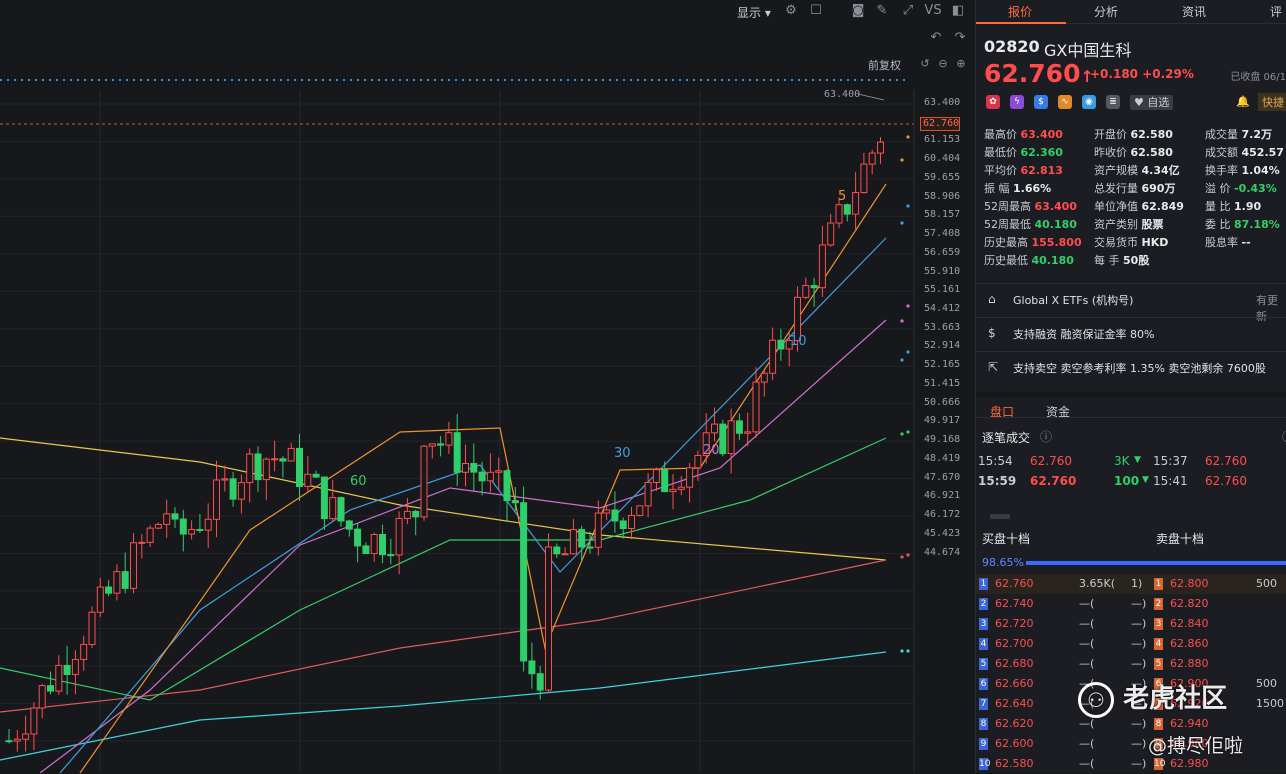 The height and width of the screenshot is (774, 1286). What do you see at coordinates (1116, 242) in the screenshot?
I see `stat-key: 交易货币` at bounding box center [1116, 242].